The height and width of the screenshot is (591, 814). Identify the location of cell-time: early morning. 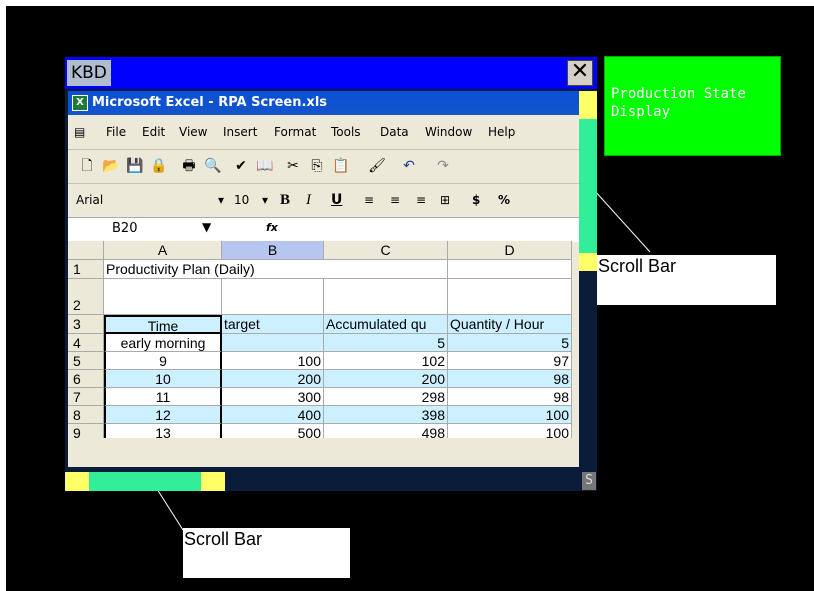
(163, 343).